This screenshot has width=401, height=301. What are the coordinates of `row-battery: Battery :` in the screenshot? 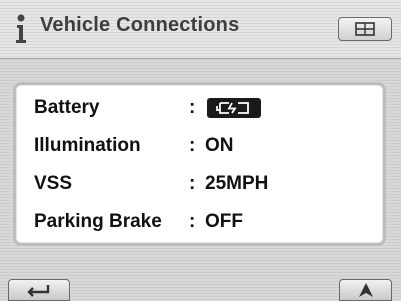 It's located at (147, 108).